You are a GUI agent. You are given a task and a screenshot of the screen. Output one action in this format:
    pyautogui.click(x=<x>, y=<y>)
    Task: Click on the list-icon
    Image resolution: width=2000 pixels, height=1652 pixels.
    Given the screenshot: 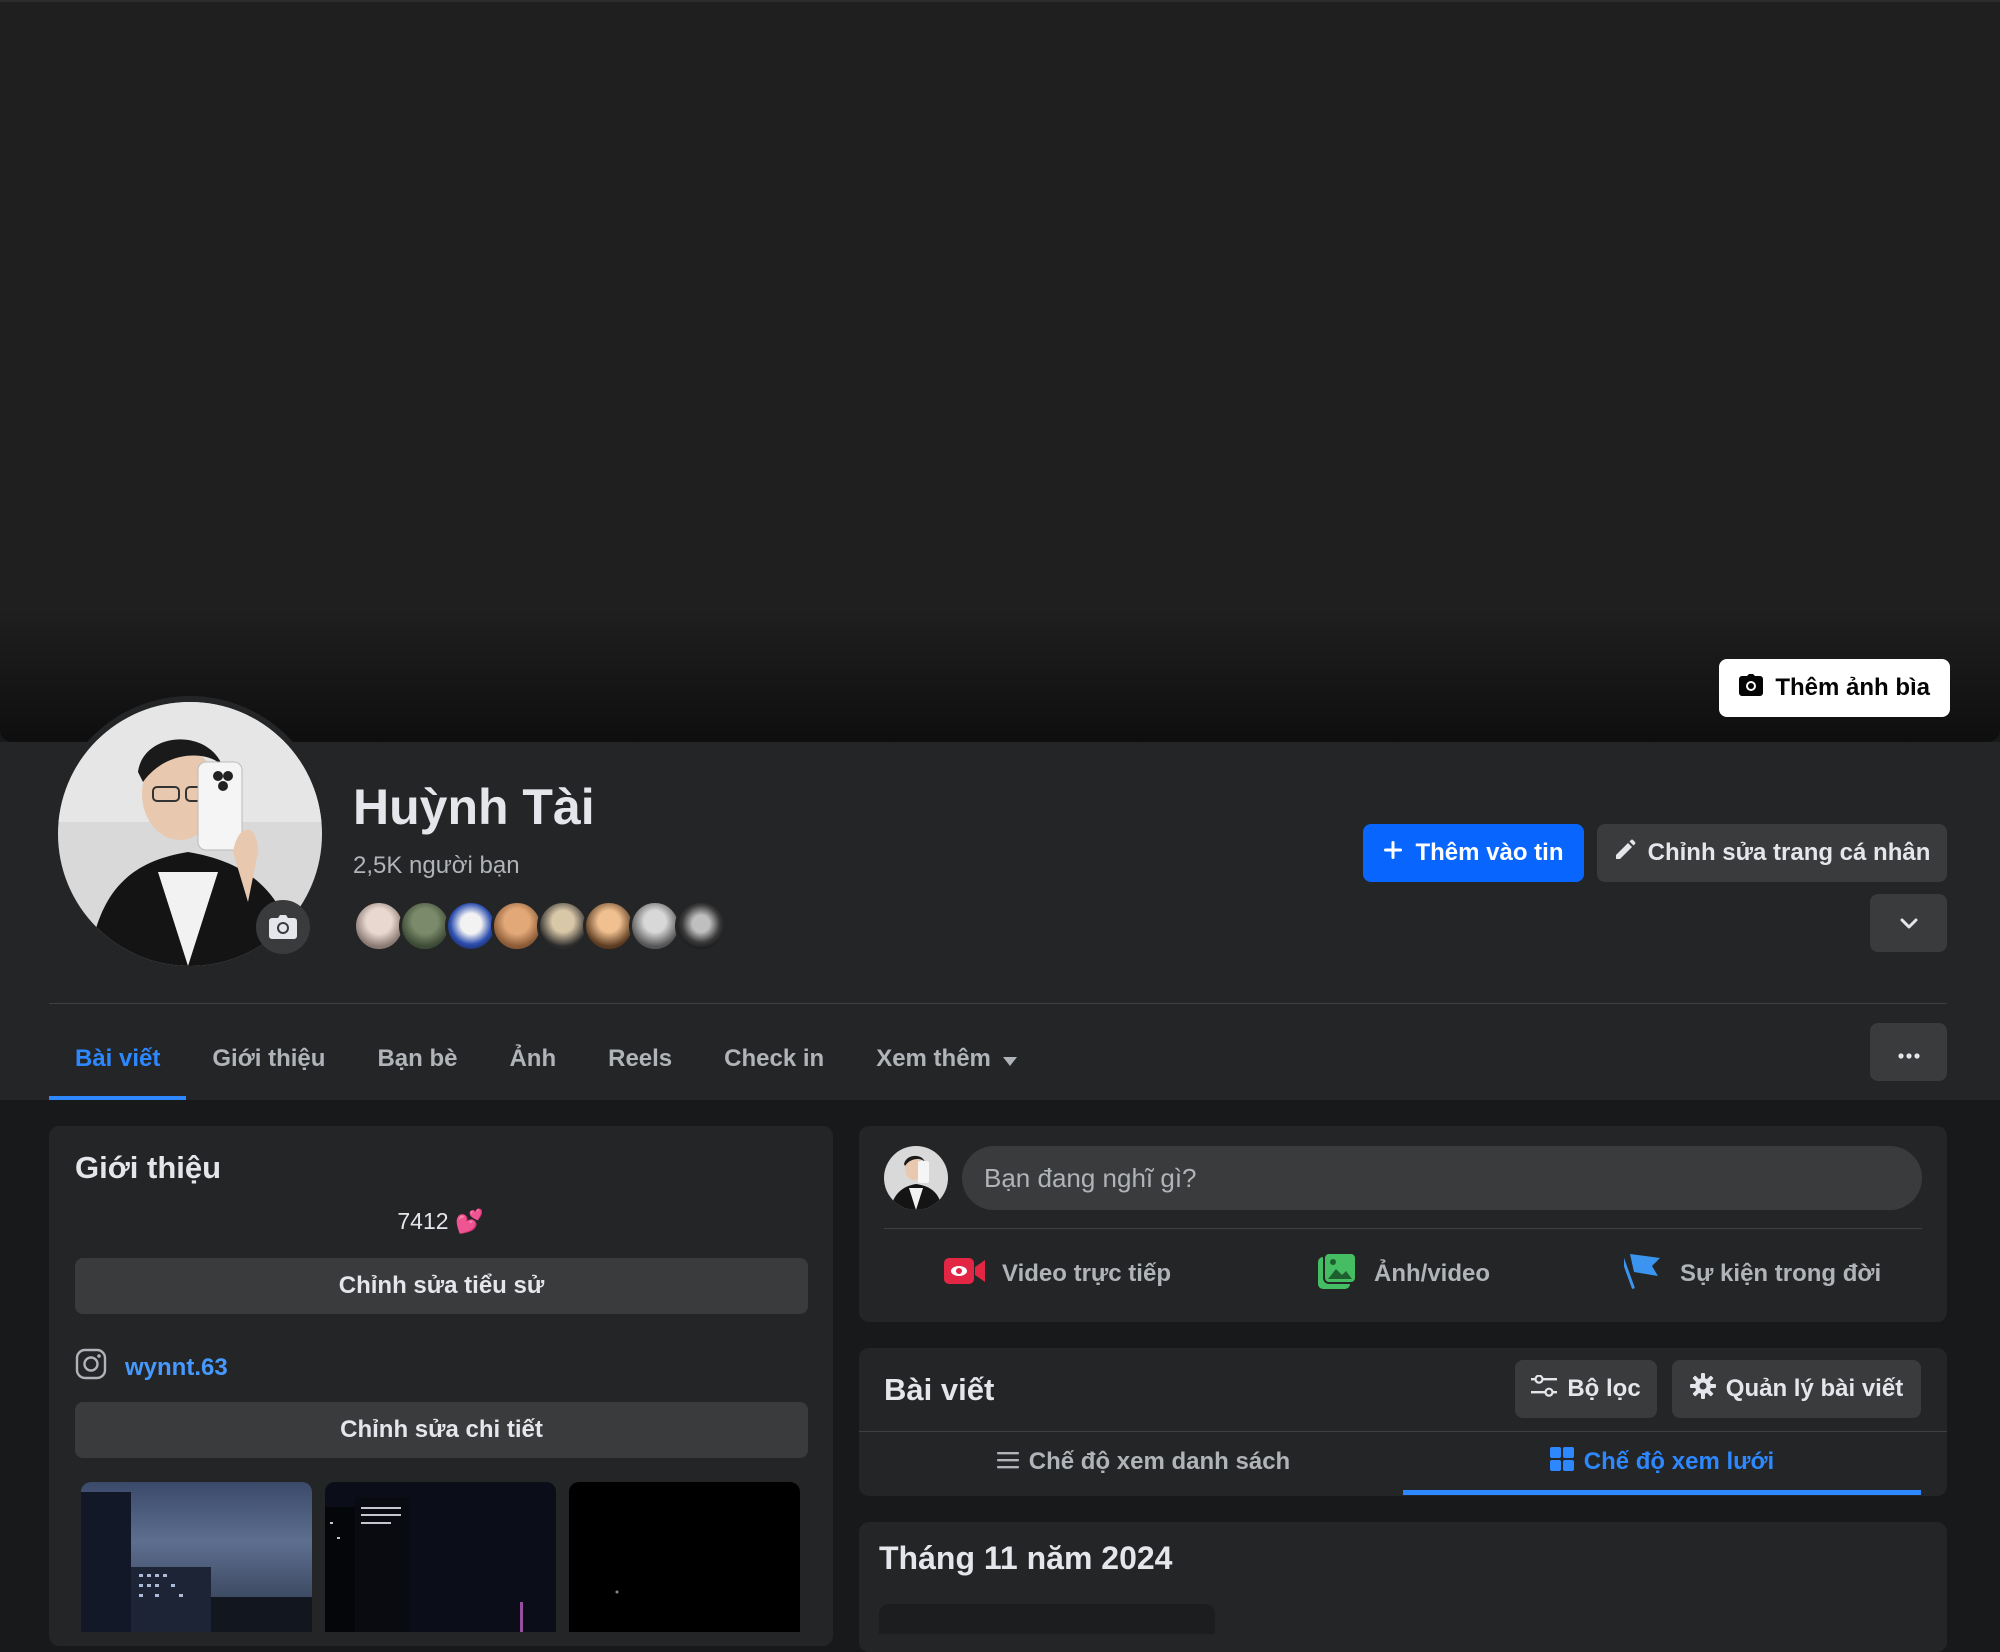 What is the action you would take?
    pyautogui.click(x=1007, y=1462)
    